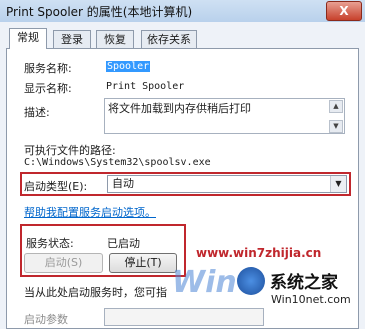 The image size is (365, 329). What do you see at coordinates (143, 263) in the screenshot?
I see `stop-button: 停止(T)` at bounding box center [143, 263].